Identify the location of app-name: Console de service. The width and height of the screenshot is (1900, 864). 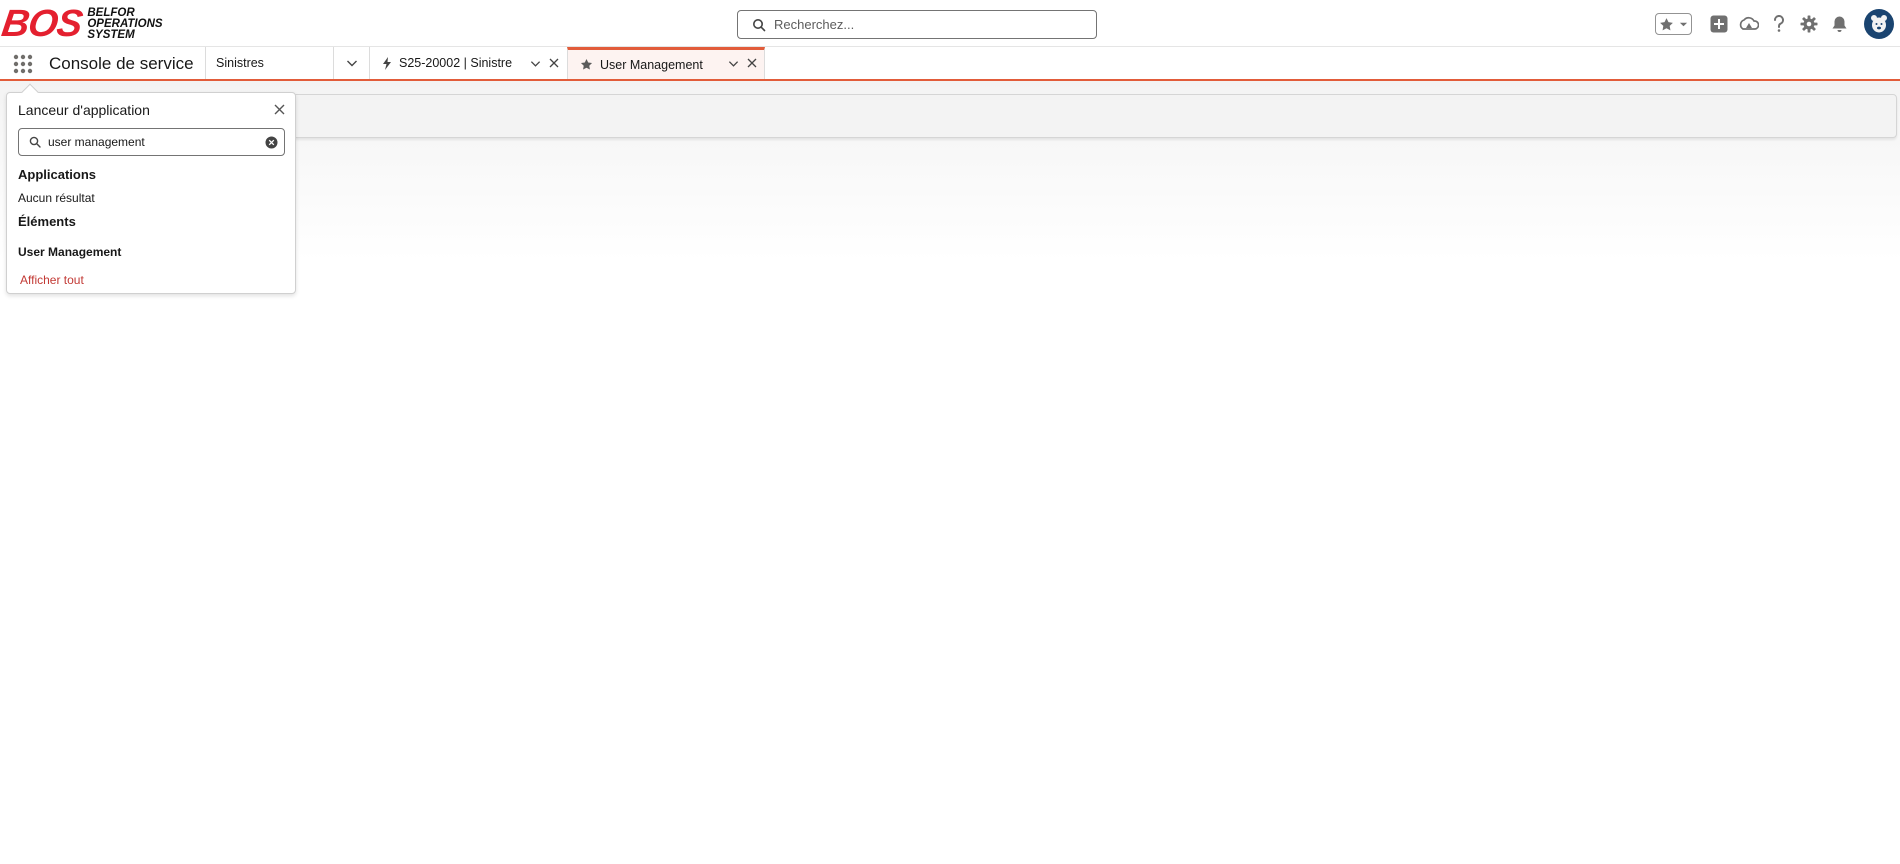
(121, 63).